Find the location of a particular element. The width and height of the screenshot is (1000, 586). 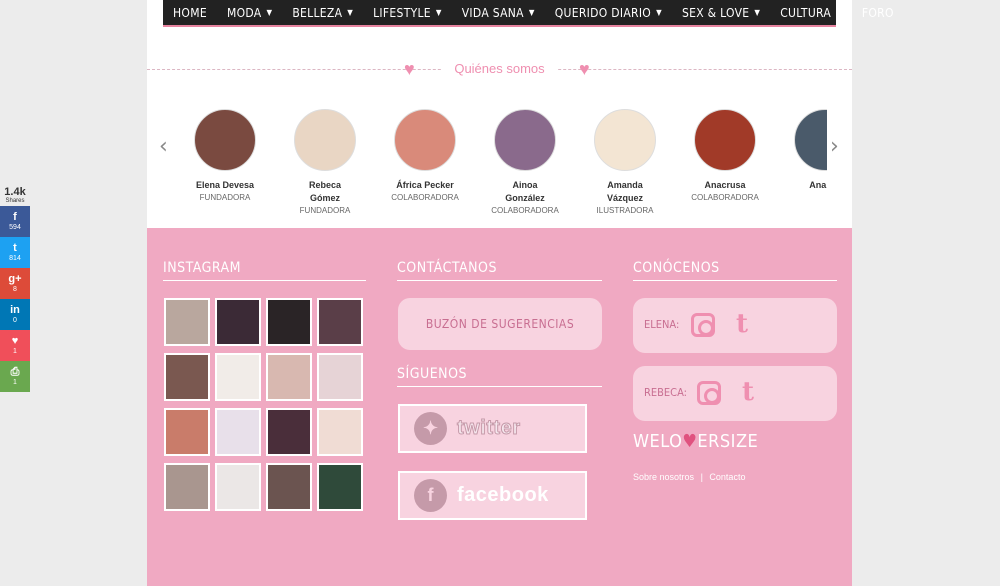

print-share-button: ⎙ 1 is located at coordinates (15, 376).